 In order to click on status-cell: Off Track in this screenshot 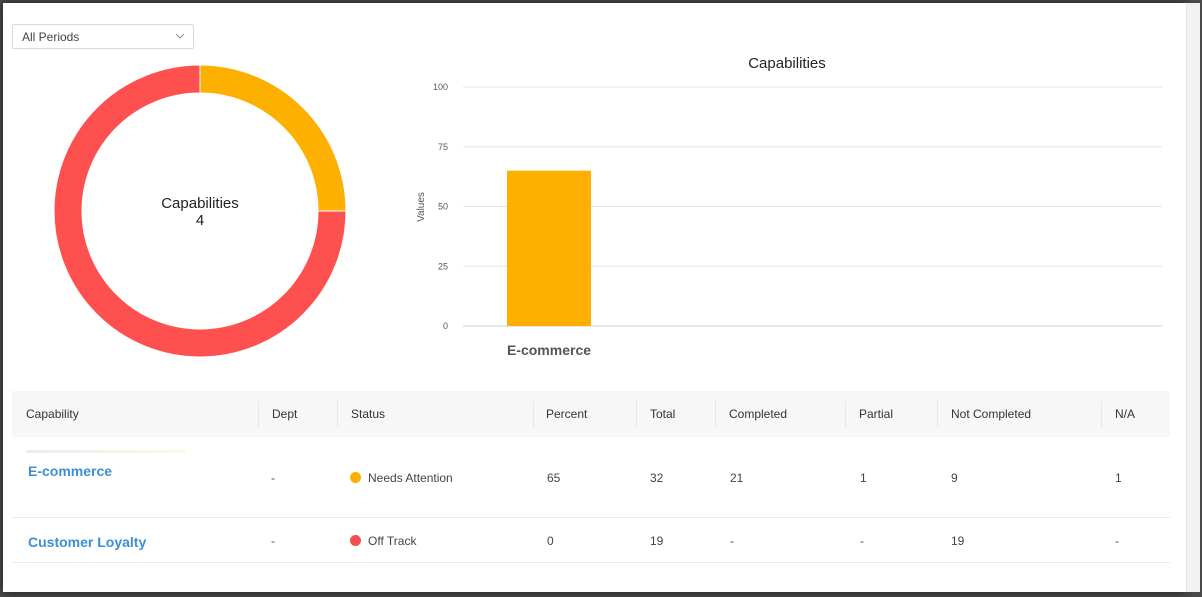, I will do `click(383, 541)`.